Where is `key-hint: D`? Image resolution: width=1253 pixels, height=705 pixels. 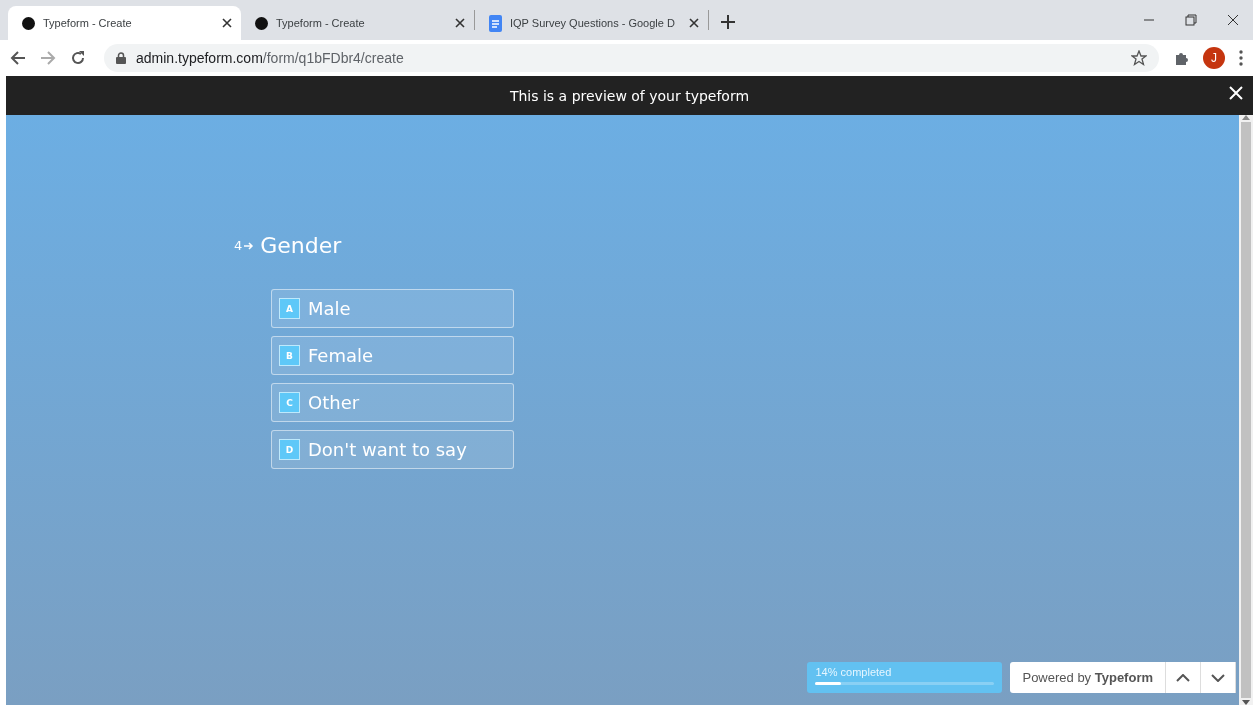 key-hint: D is located at coordinates (289, 449).